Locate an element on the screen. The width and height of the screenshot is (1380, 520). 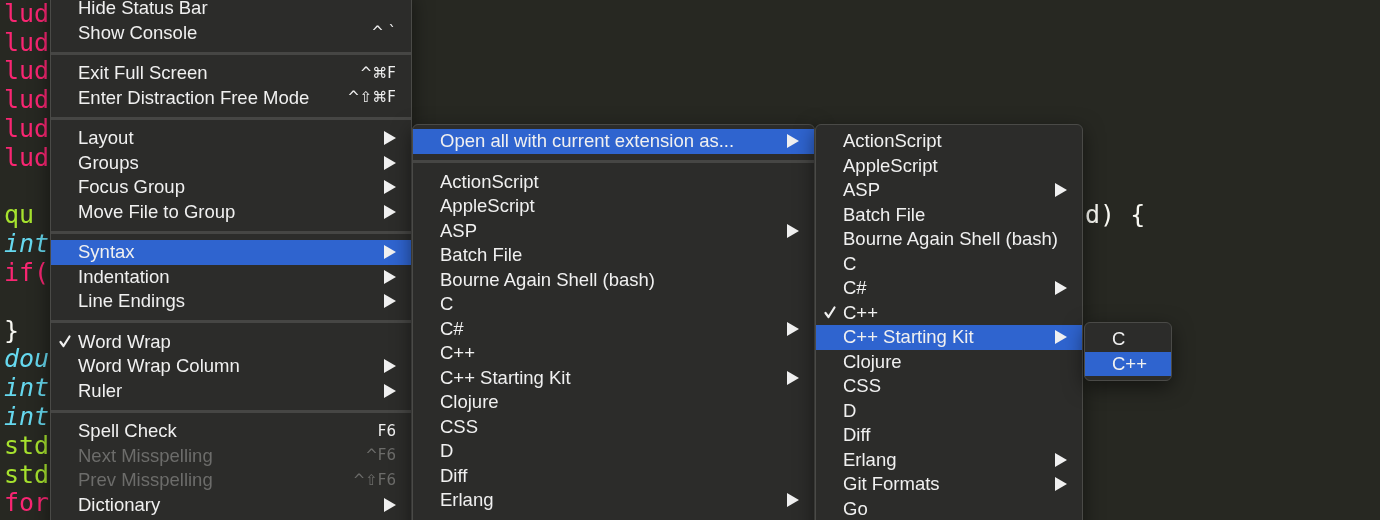
menu-item-label: Diff is located at coordinates (454, 475).